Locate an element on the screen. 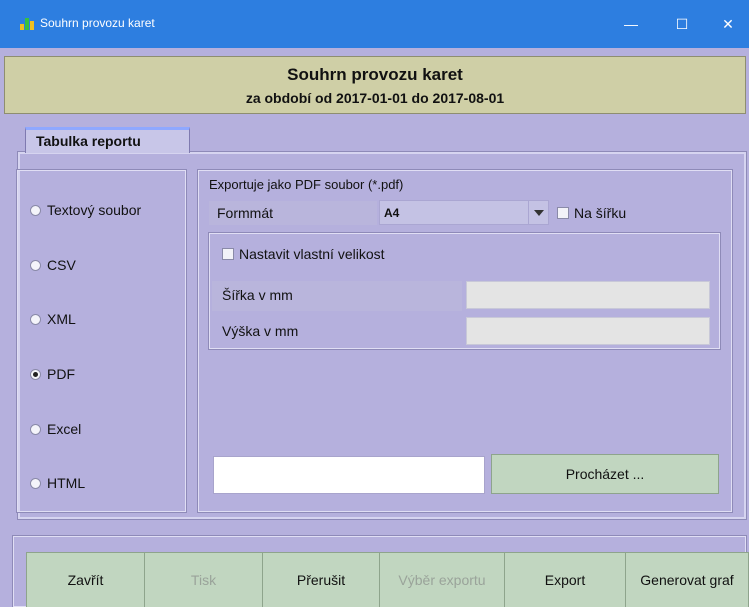 This screenshot has height=607, width=749. radio-label: Textový soubor is located at coordinates (94, 210).